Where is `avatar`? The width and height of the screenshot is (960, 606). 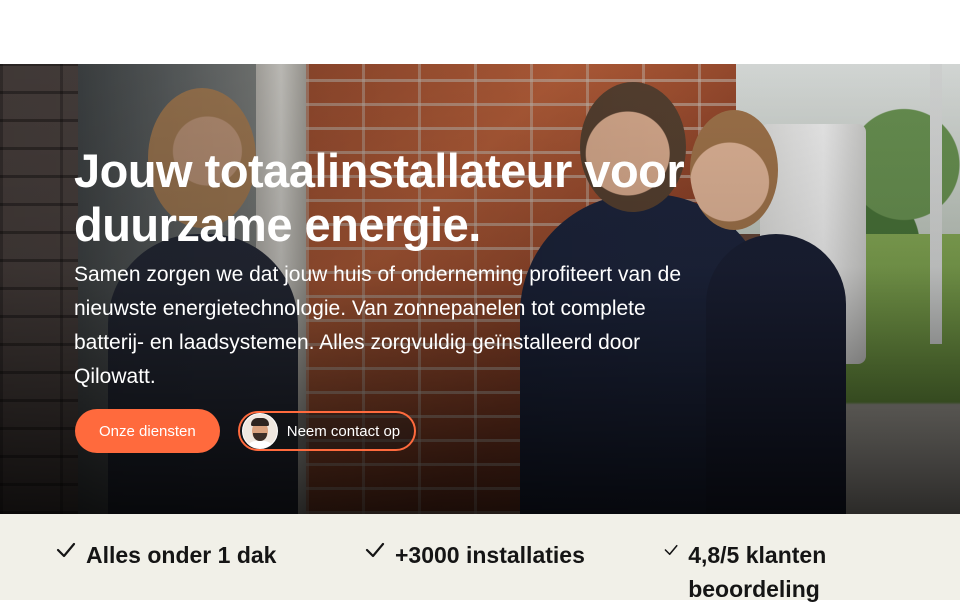 avatar is located at coordinates (259, 431).